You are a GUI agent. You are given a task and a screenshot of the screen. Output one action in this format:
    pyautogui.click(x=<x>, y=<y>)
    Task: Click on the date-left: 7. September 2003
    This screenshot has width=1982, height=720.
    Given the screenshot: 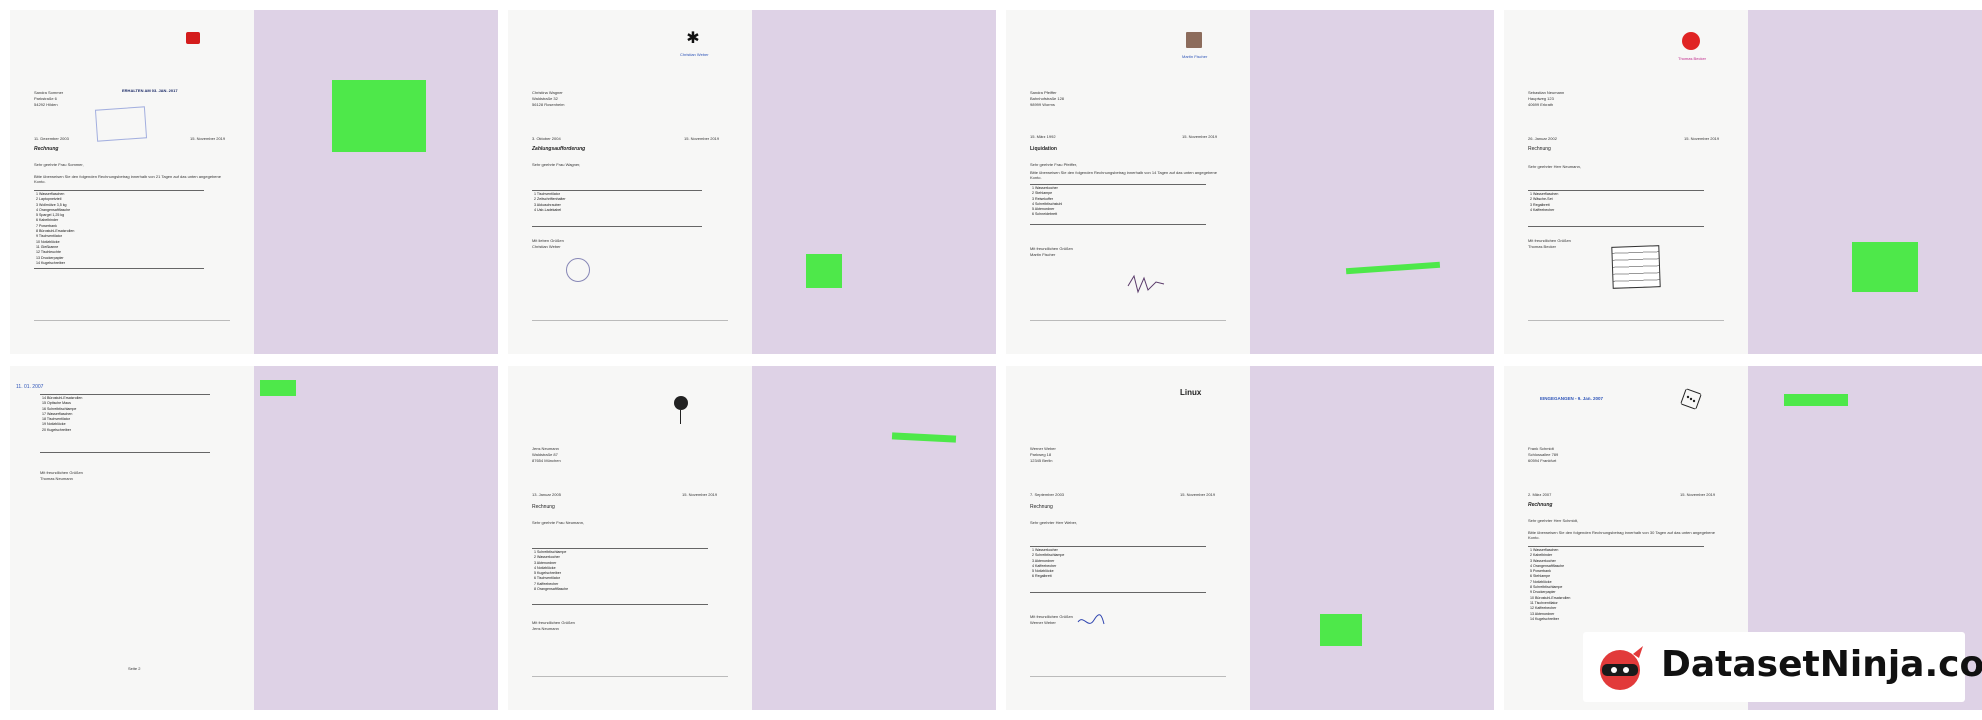 What is the action you would take?
    pyautogui.click(x=1047, y=494)
    